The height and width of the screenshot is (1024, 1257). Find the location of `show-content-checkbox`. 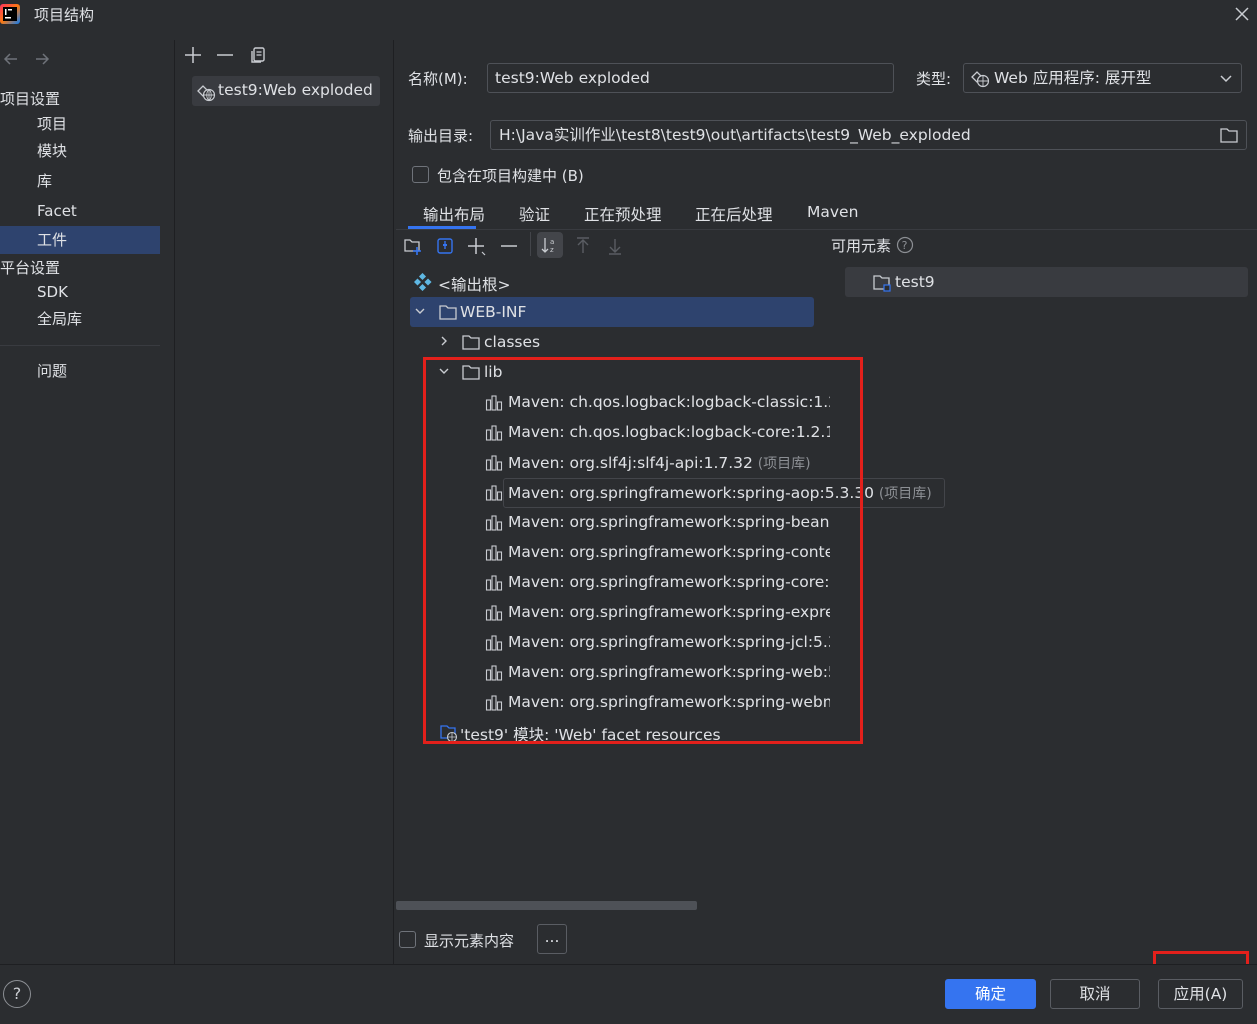

show-content-checkbox is located at coordinates (407, 939).